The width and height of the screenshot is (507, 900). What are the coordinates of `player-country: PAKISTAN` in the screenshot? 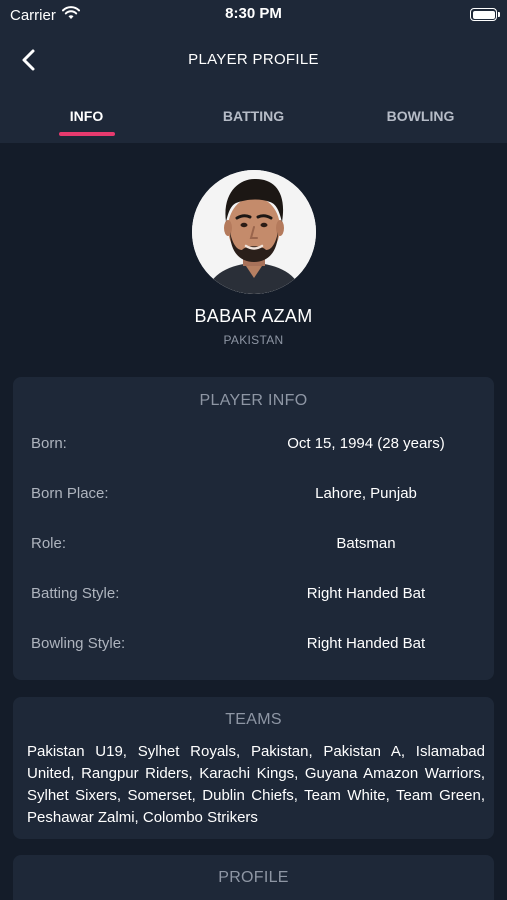 It's located at (253, 340).